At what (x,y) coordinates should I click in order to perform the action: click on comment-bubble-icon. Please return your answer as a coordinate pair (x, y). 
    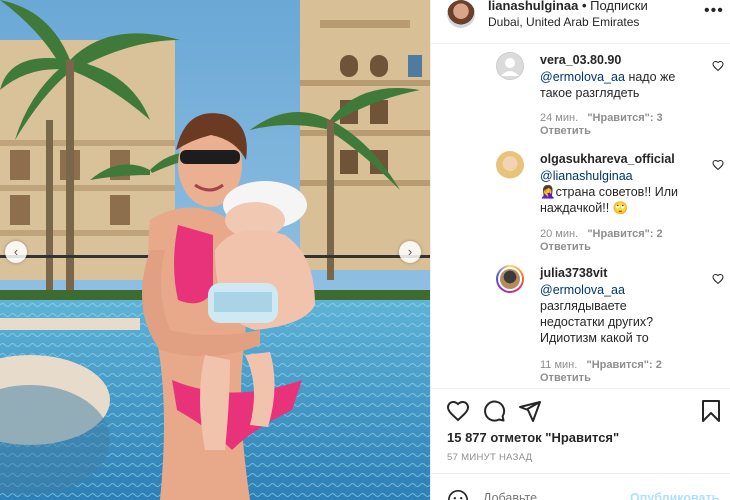
    Looking at the image, I should click on (494, 411).